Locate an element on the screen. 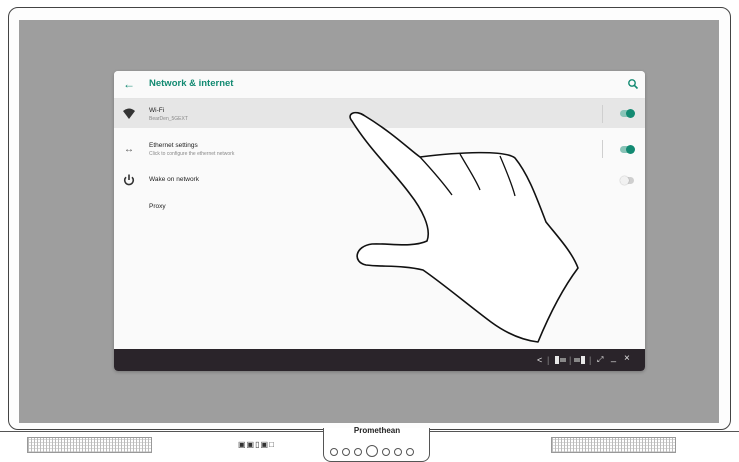 This screenshot has height=462, width=739. back-arrow-icon: ← is located at coordinates (129, 84).